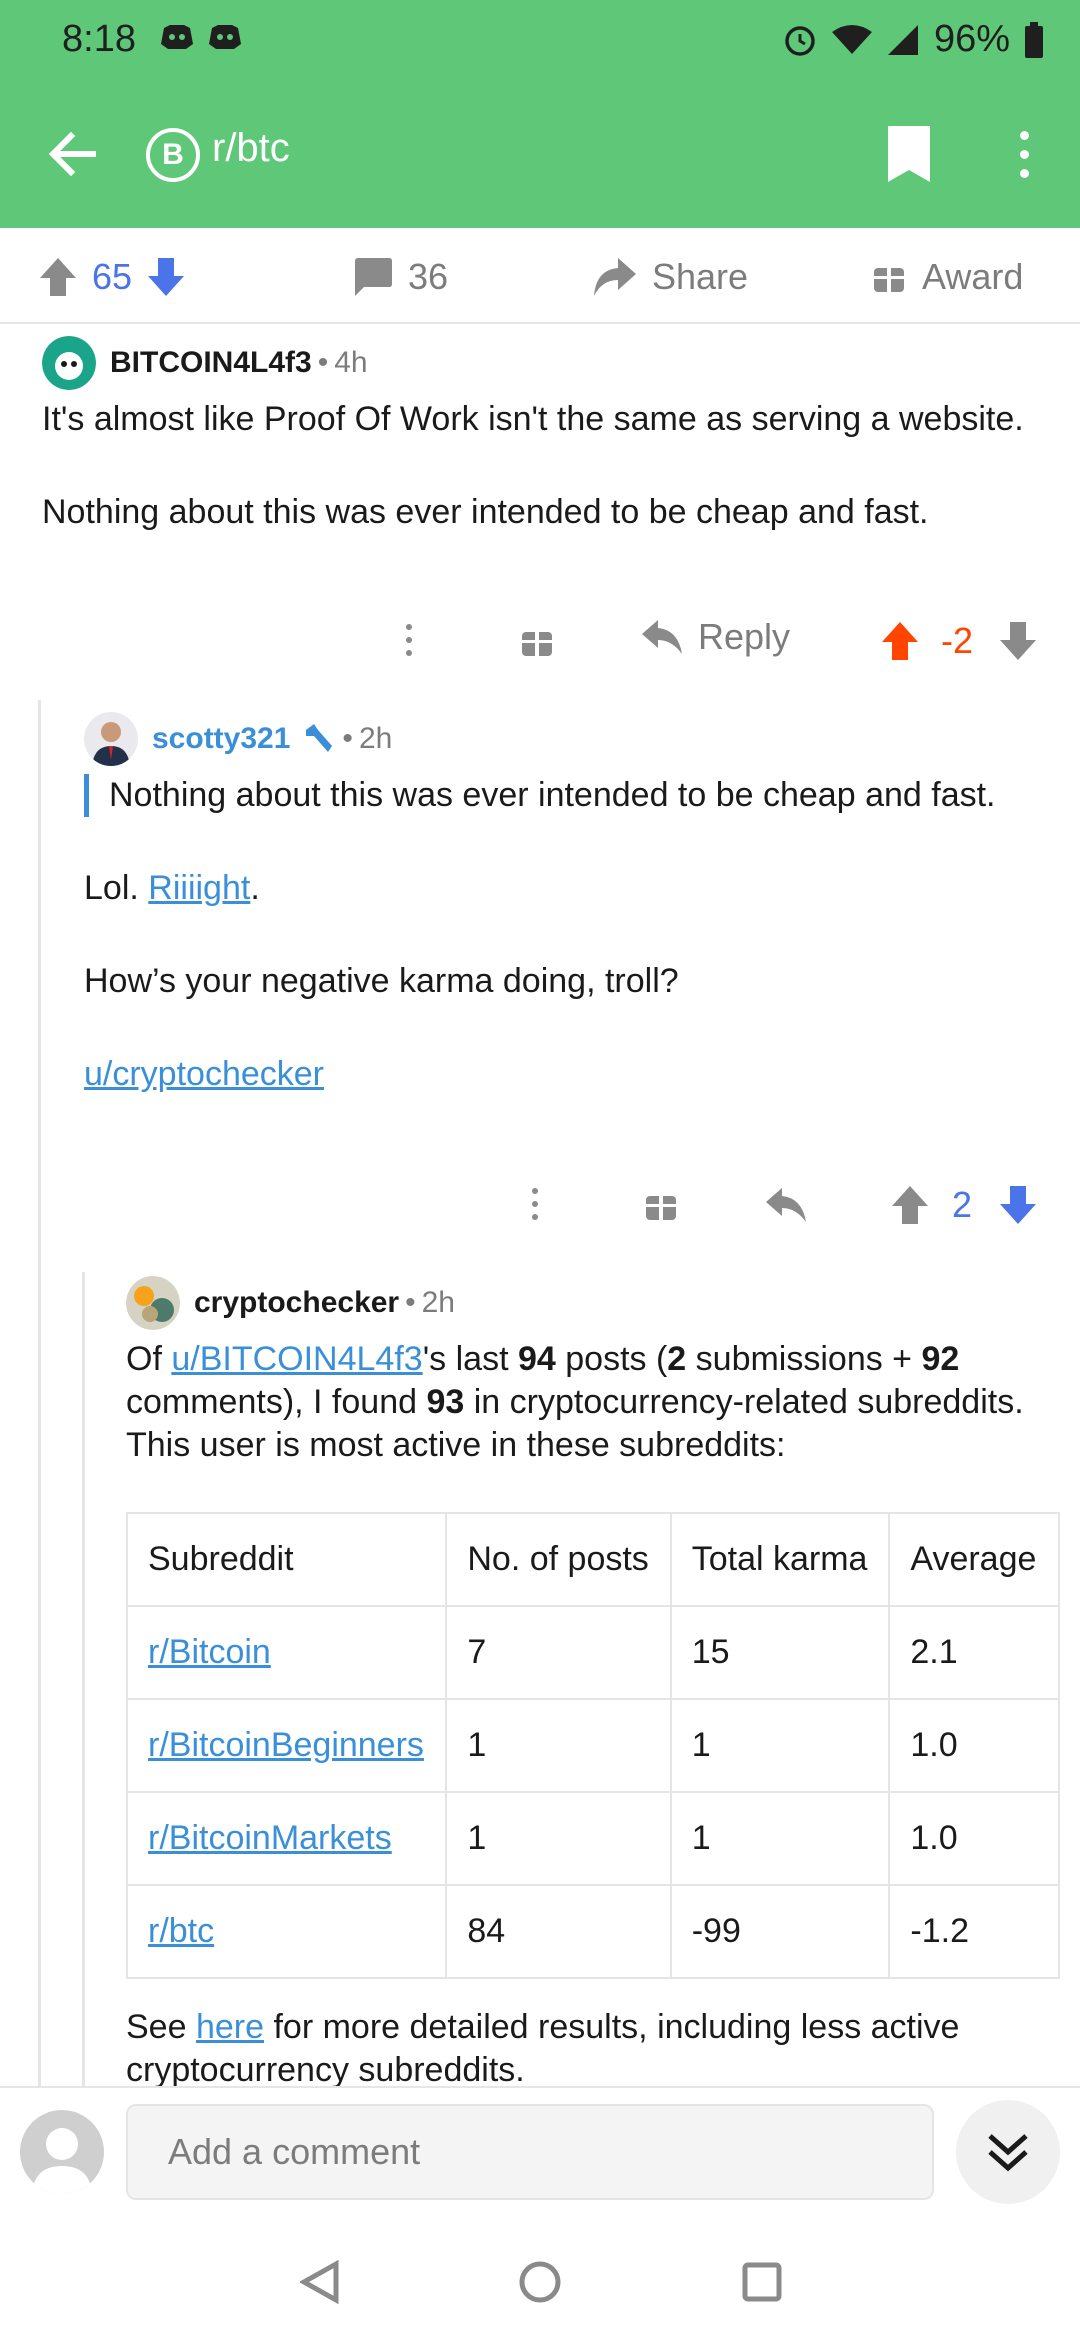  I want to click on add-comment-input: Add a comment, so click(530, 2152).